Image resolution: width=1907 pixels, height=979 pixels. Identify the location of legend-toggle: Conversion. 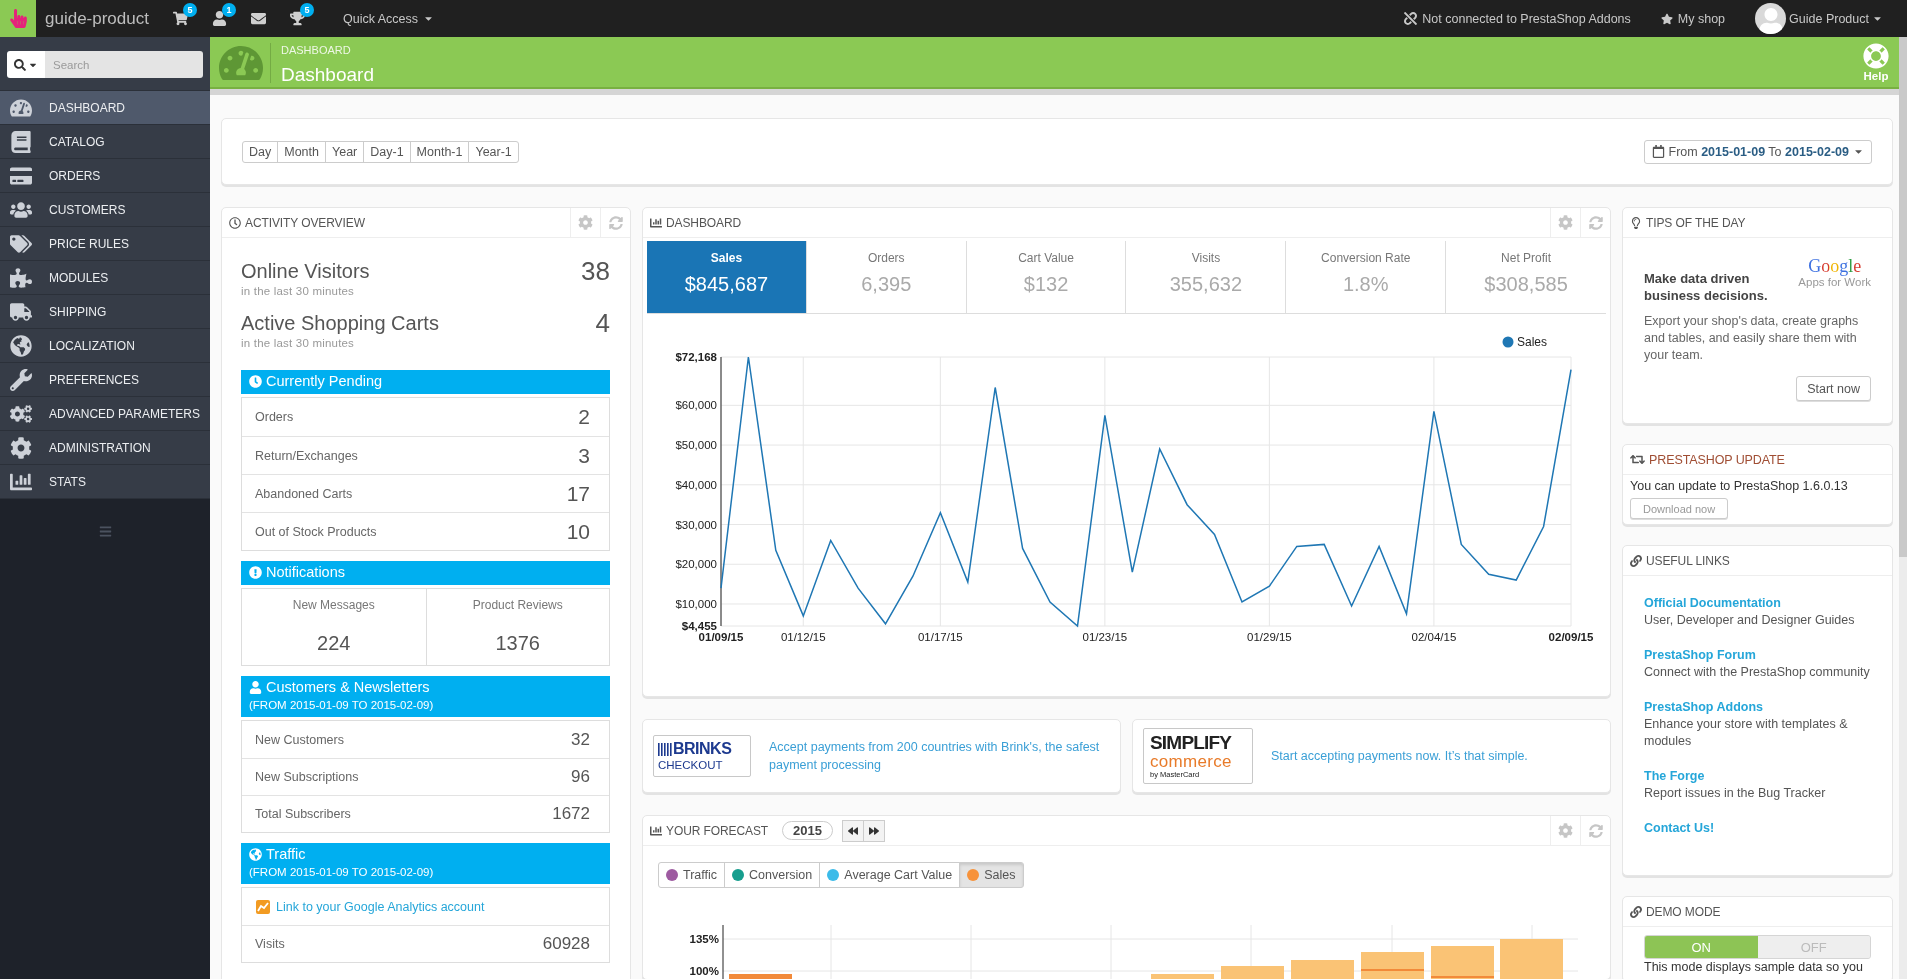
(772, 875).